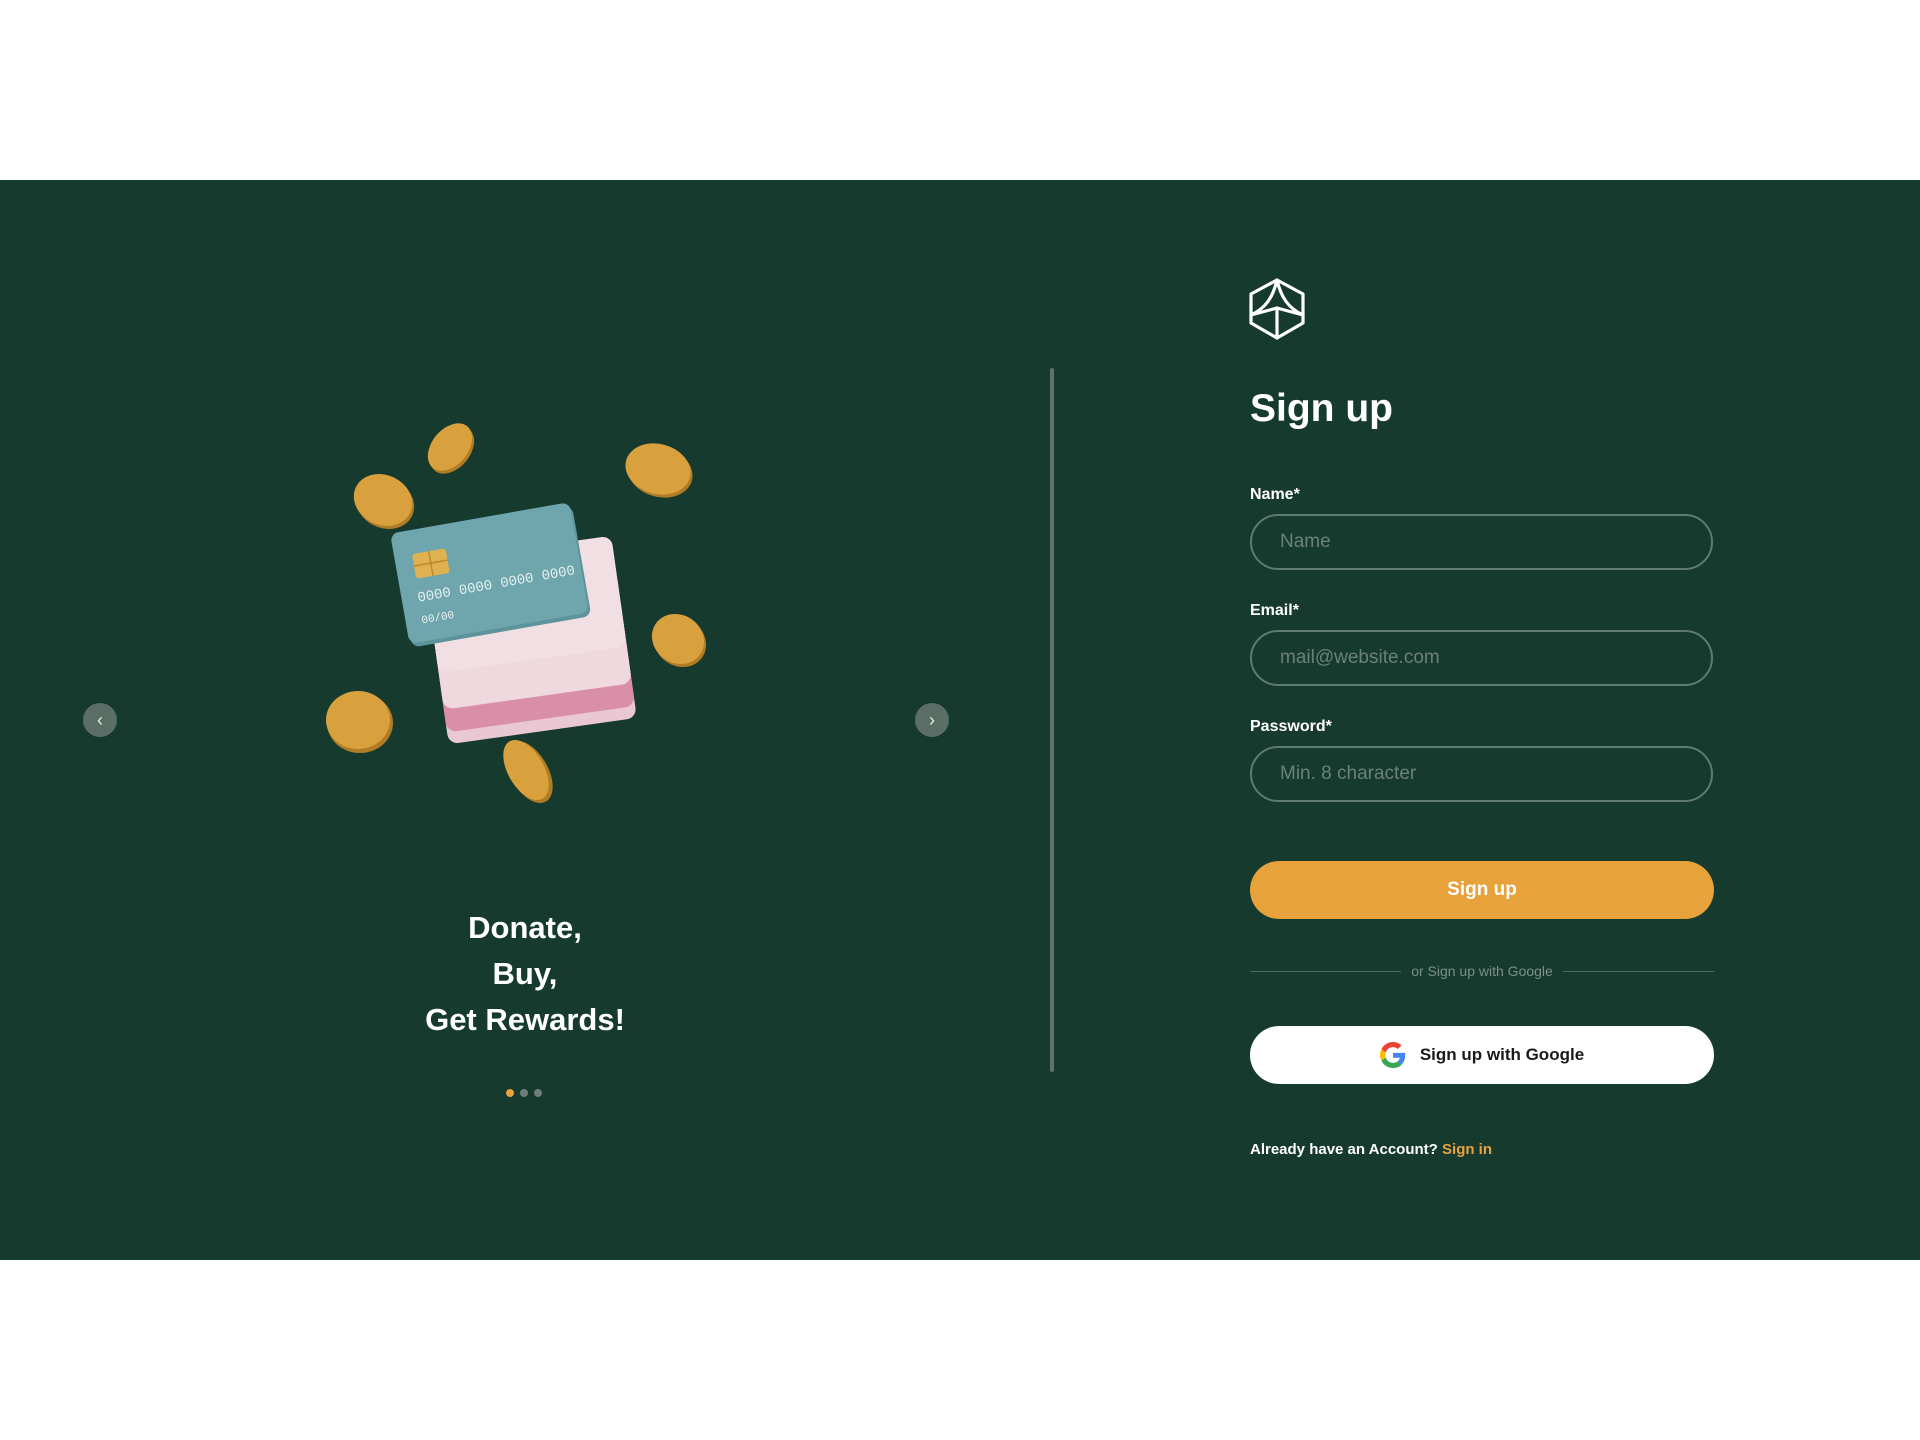 This screenshot has width=1920, height=1440. I want to click on or-divider: or Sign up with Google, so click(1482, 971).